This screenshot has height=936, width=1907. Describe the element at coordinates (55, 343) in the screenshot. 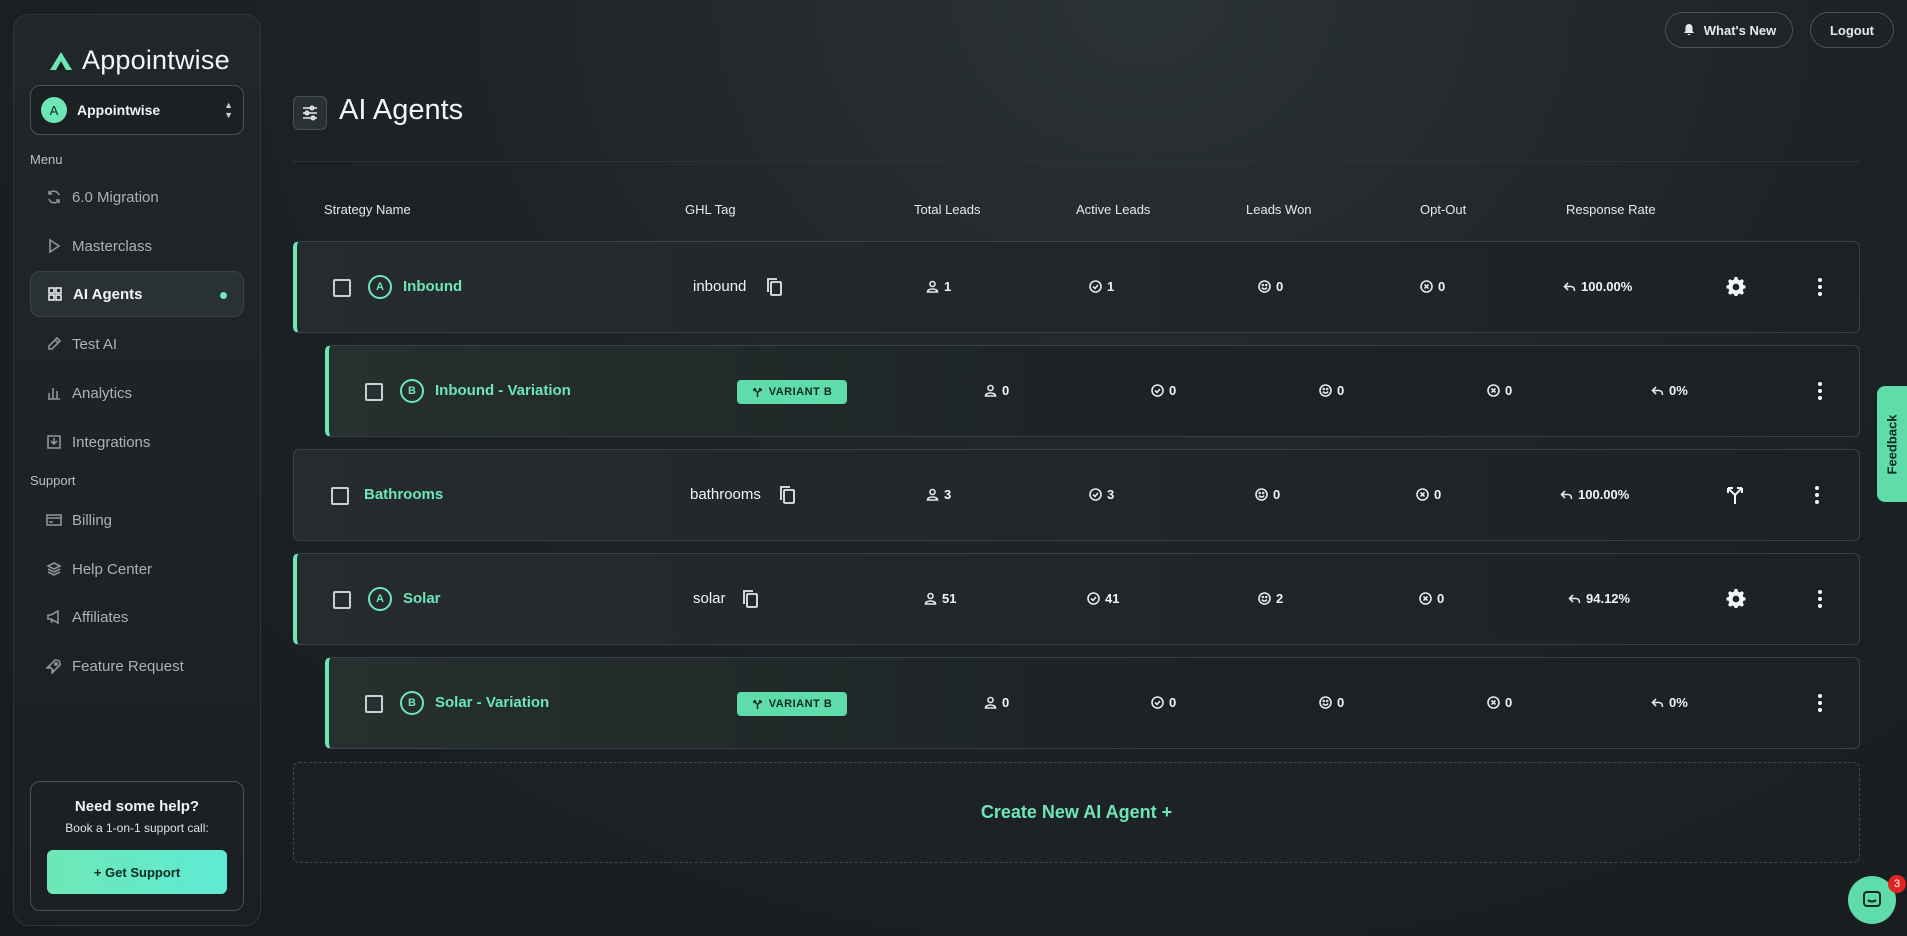

I see `pencil-icon` at that location.